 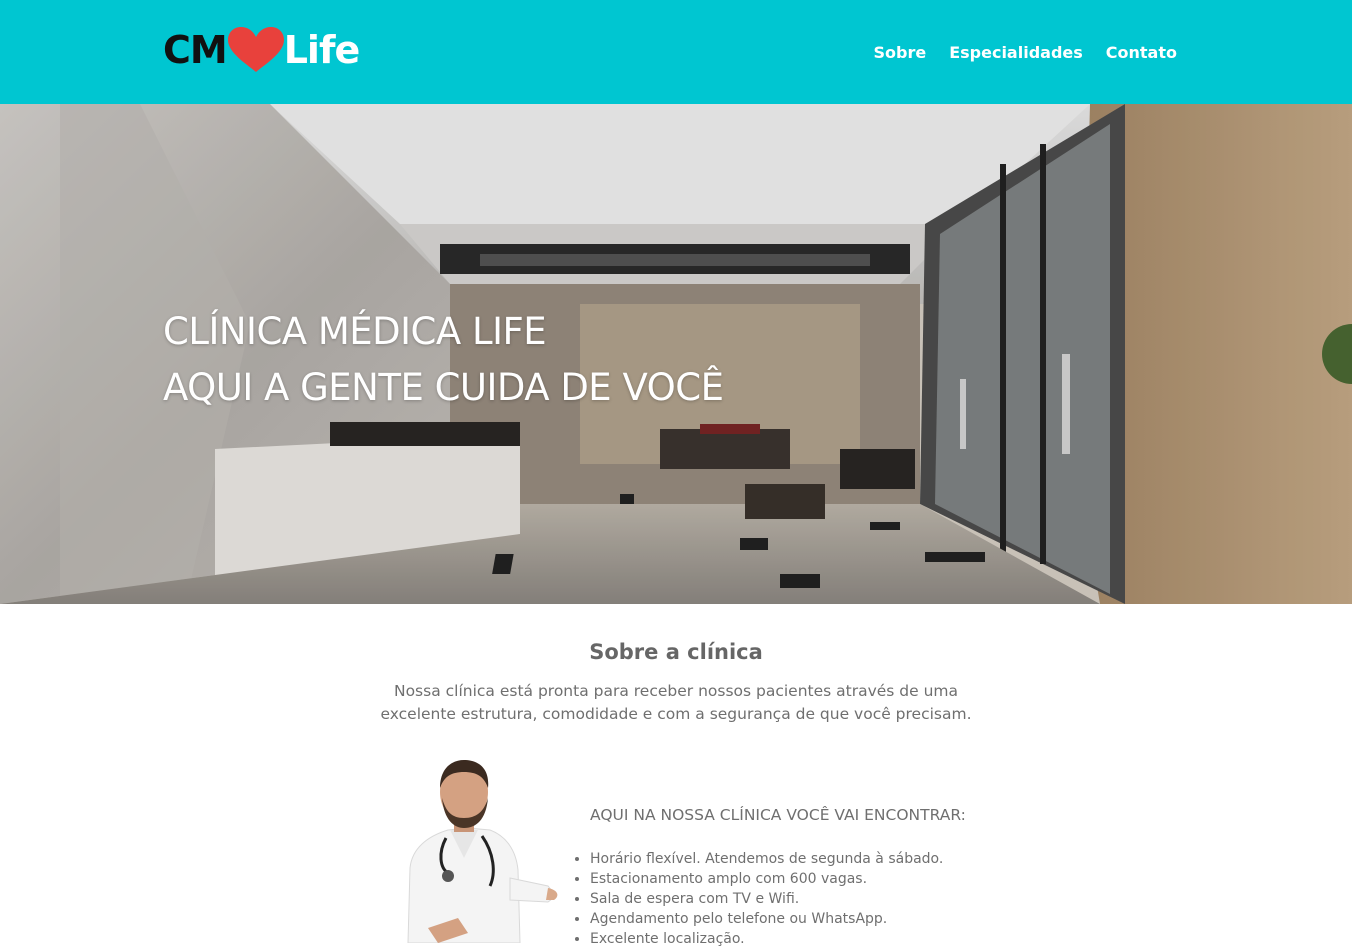 I want to click on section-title: Sobre a clínica, so click(x=676, y=652).